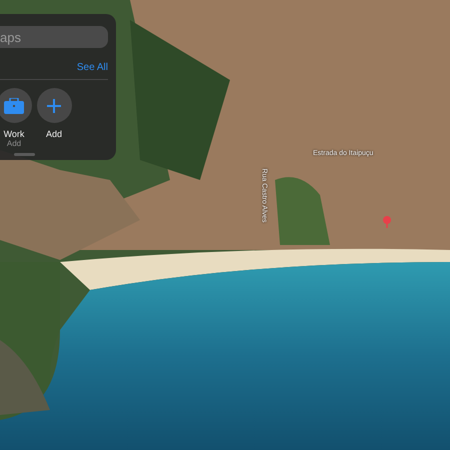  Describe the element at coordinates (14, 134) in the screenshot. I see `favorite-label: Work` at that location.